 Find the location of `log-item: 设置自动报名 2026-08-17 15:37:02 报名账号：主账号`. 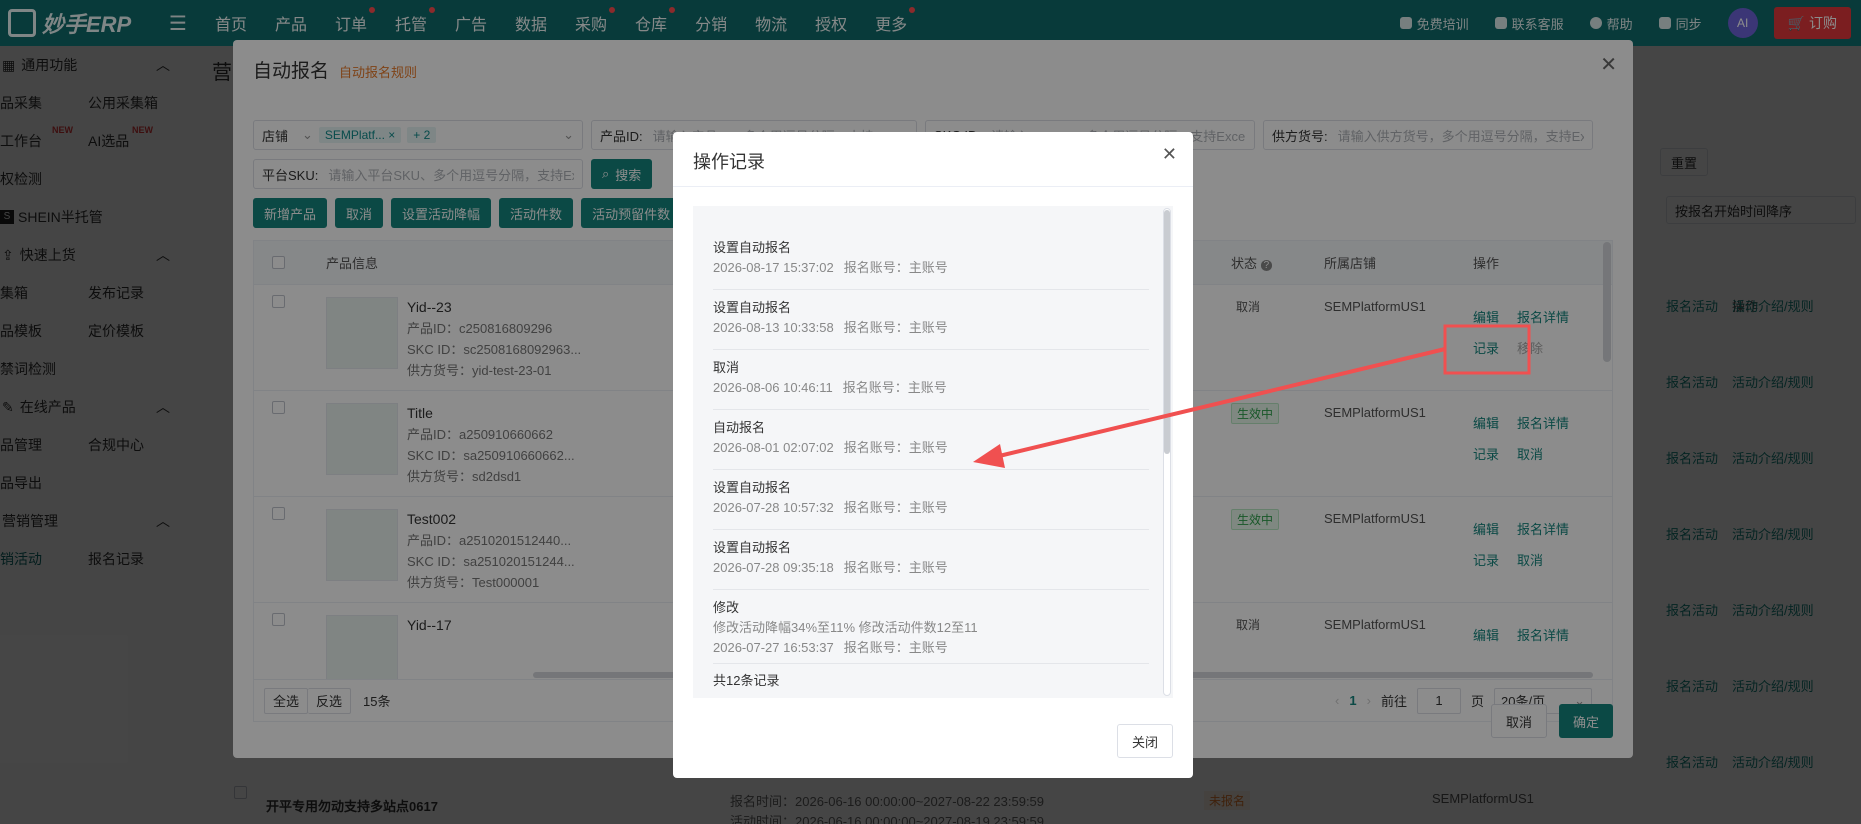

log-item: 设置自动报名 2026-08-17 15:37:02 报名账号：主账号 is located at coordinates (931, 260).